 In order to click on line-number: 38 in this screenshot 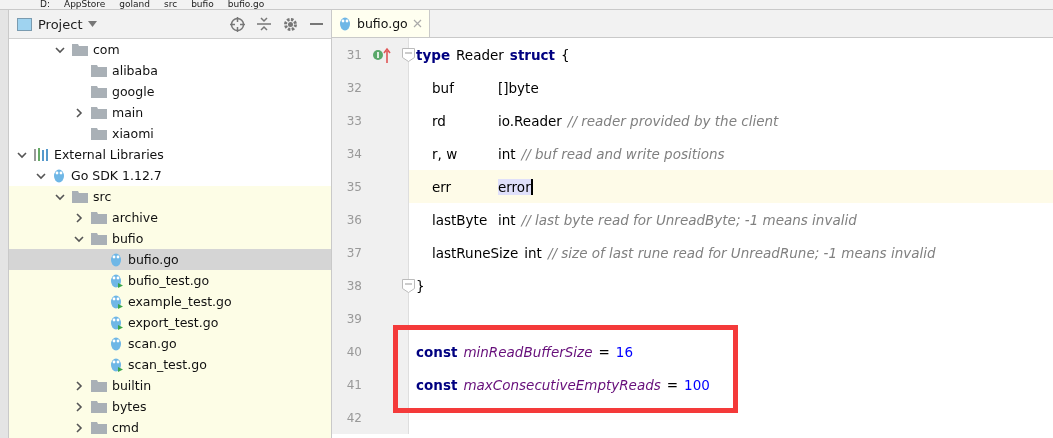, I will do `click(353, 285)`.